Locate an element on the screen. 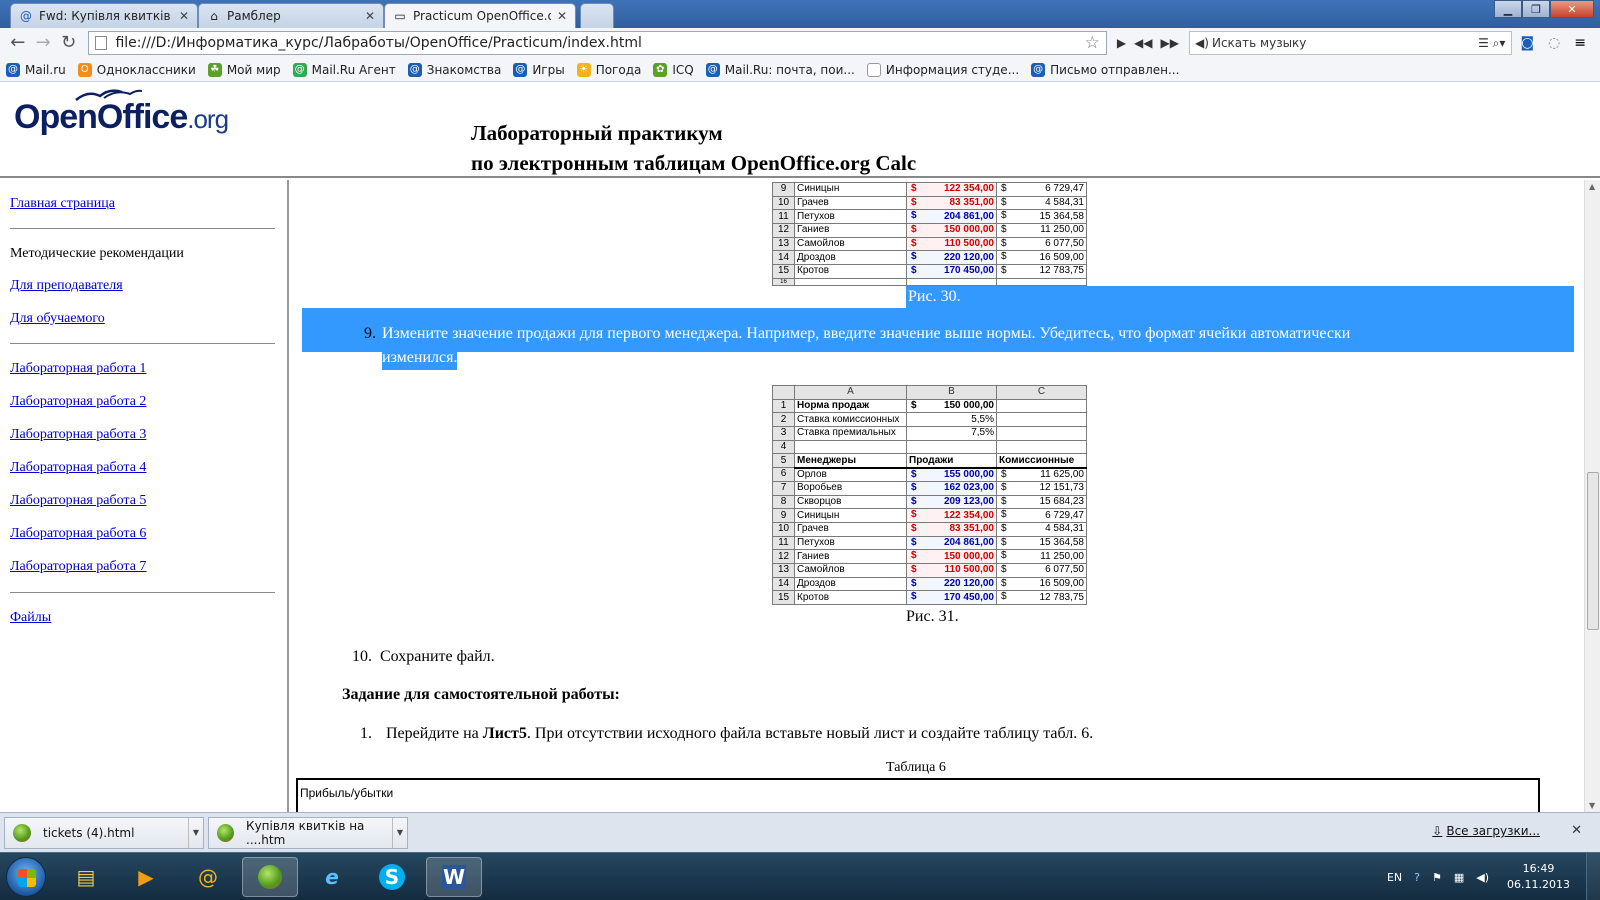 The height and width of the screenshot is (900, 1600). new-tab-button is located at coordinates (597, 15).